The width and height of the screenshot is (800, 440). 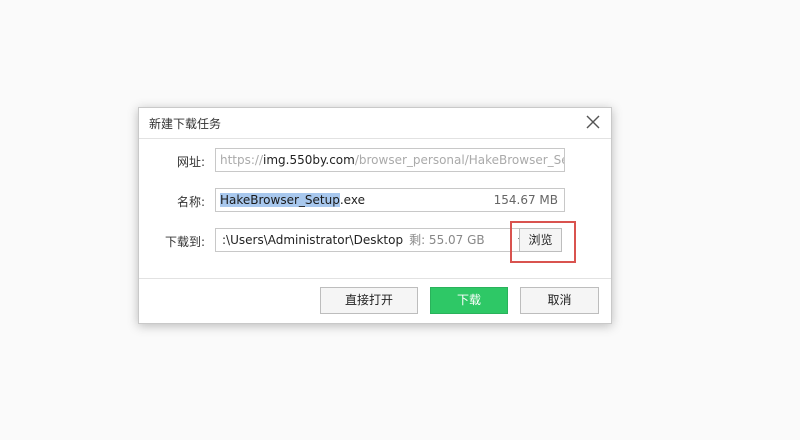 I want to click on dialog-titlebar: 新建下载任务, so click(x=375, y=123).